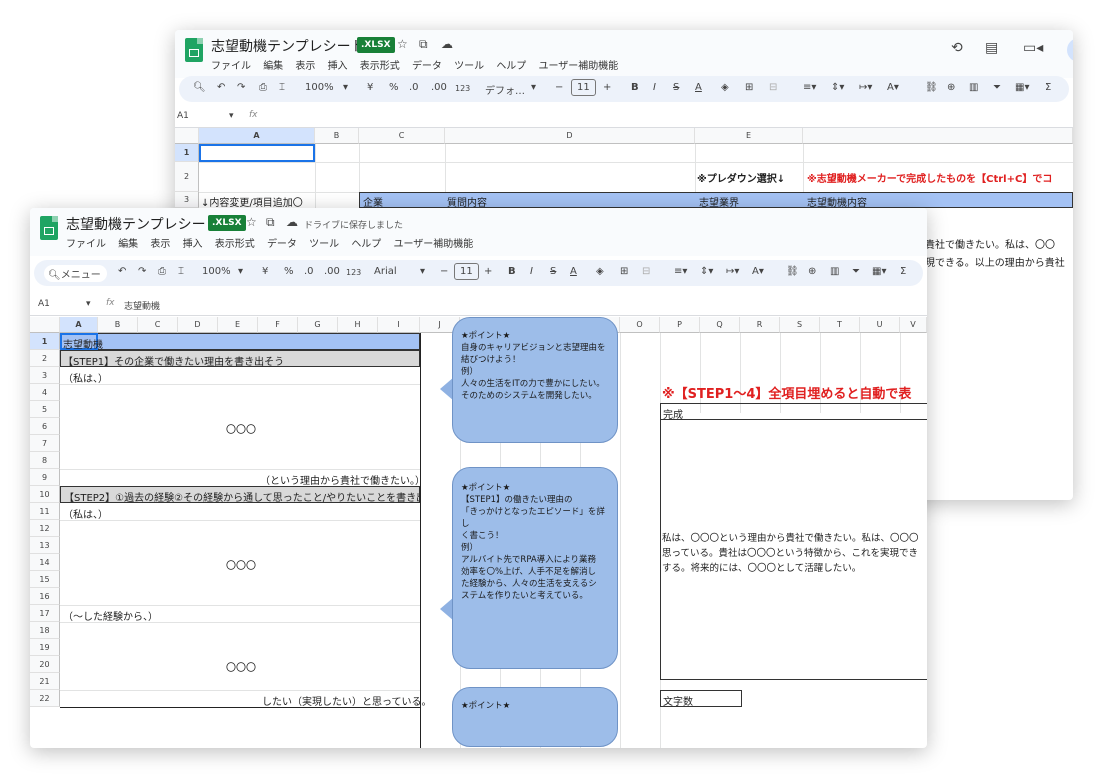  Describe the element at coordinates (45, 545) in the screenshot. I see `row-header: 13` at that location.